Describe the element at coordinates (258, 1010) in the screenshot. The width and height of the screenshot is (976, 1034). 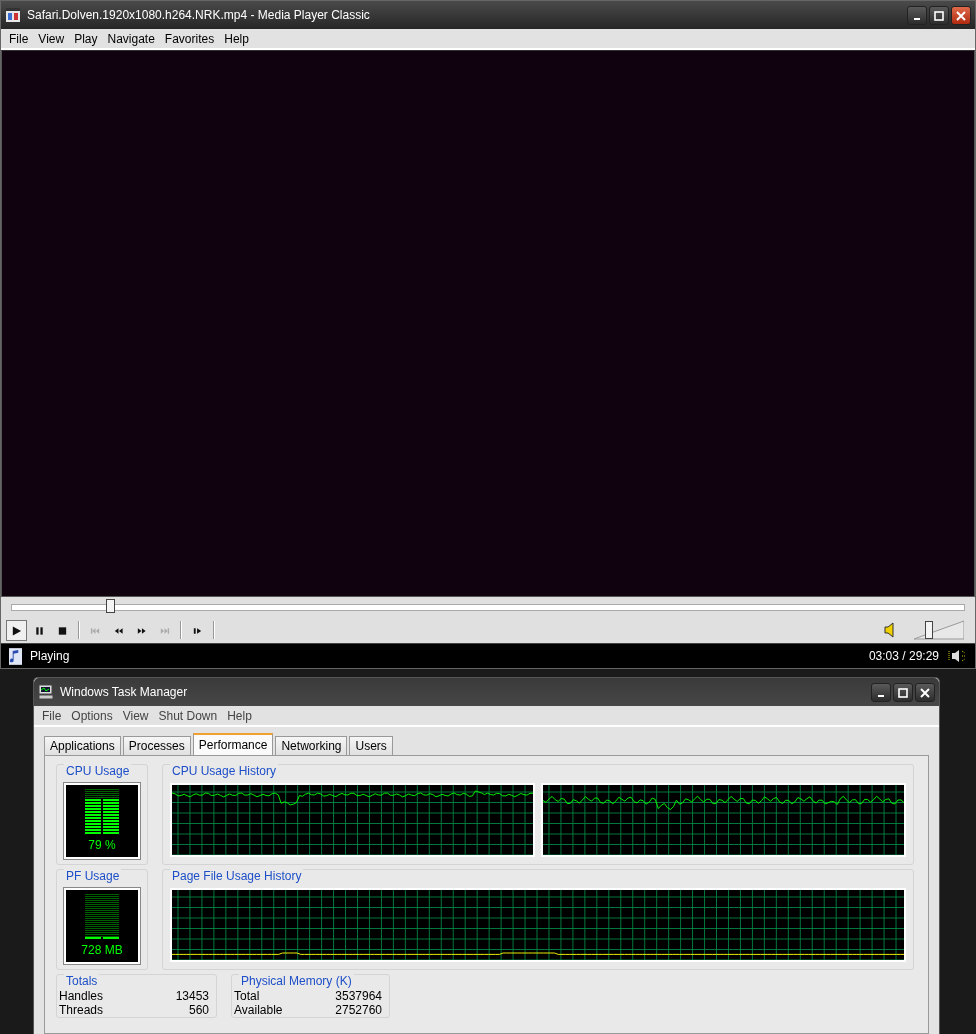
I see `stat-label: Available` at that location.